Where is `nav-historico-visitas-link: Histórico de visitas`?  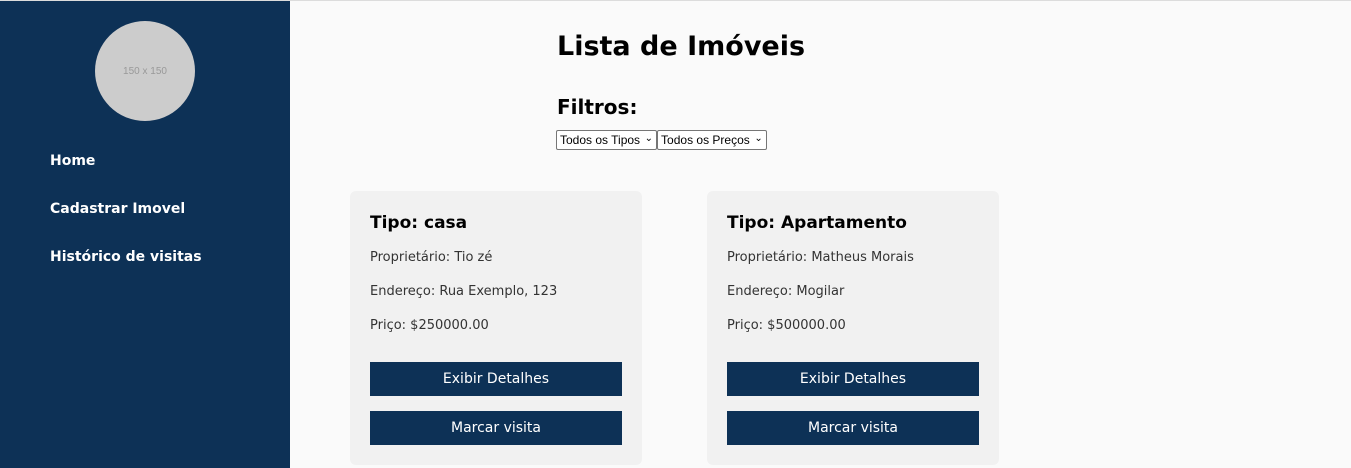
nav-historico-visitas-link: Histórico de visitas is located at coordinates (126, 272).